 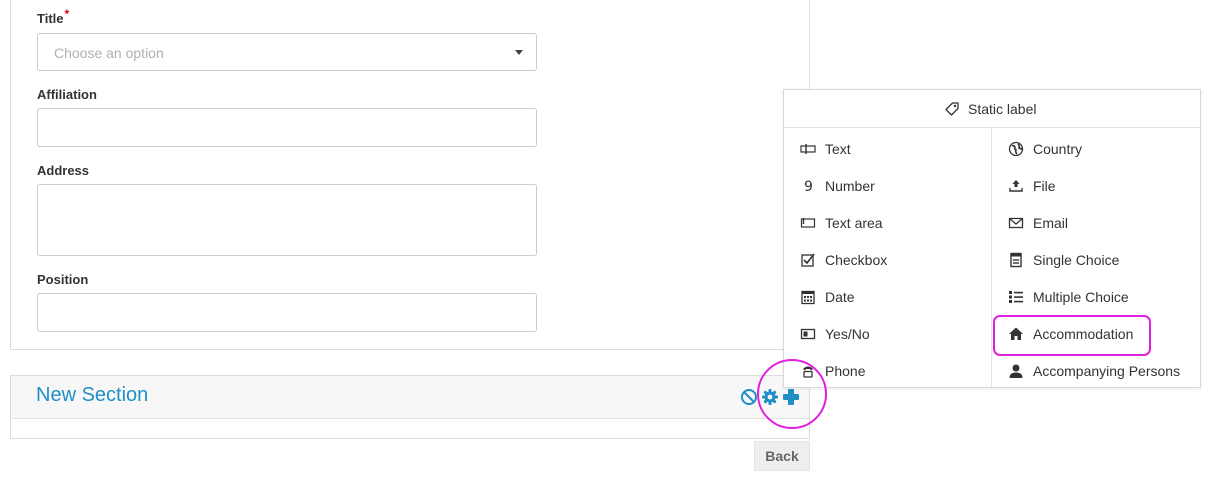 I want to click on title-select-placeholder: Choose an option, so click(x=109, y=53).